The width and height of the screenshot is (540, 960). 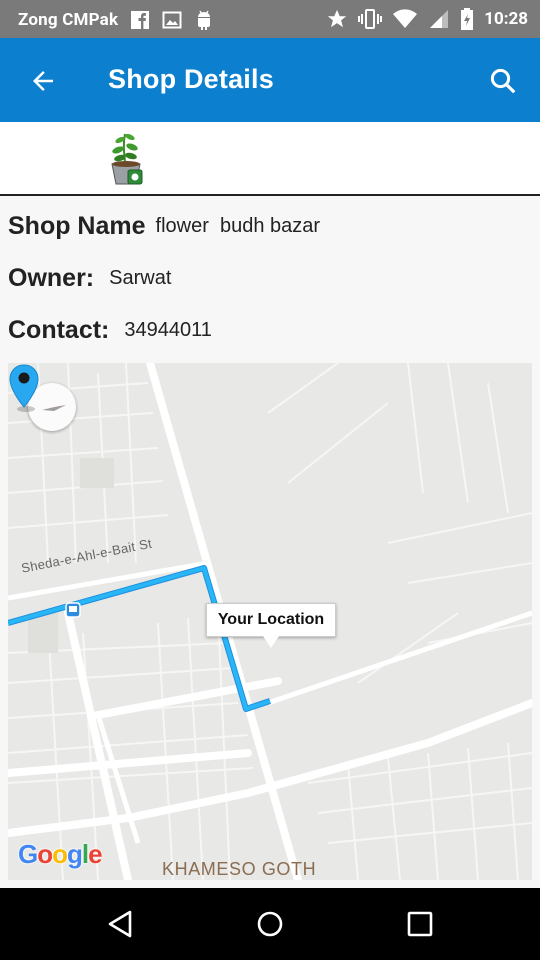 I want to click on star-icon, so click(x=337, y=18).